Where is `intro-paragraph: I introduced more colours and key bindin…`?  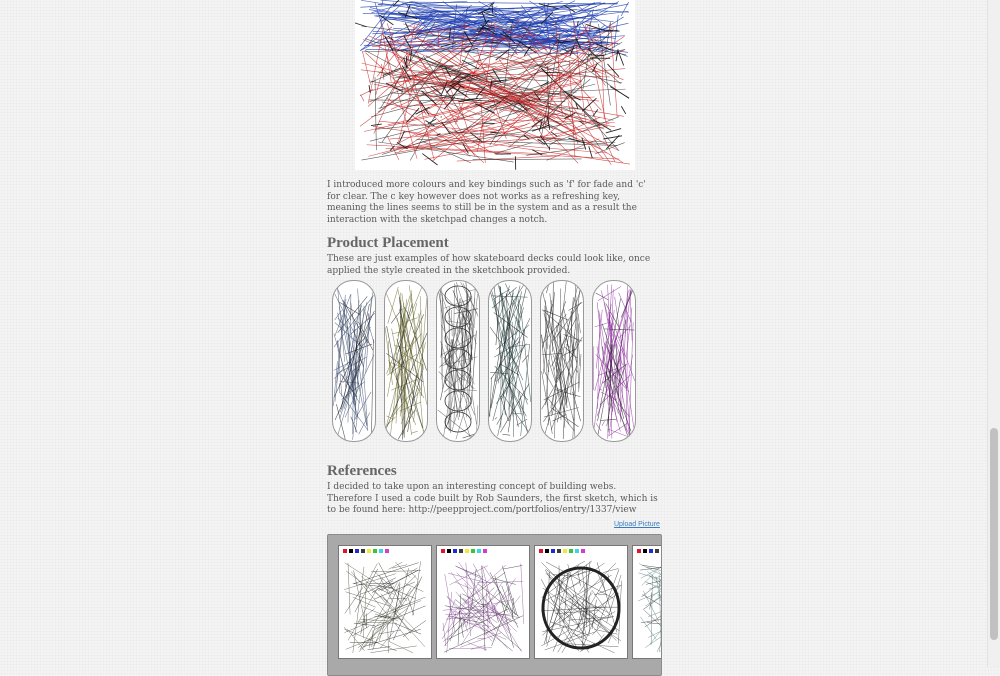
intro-paragraph: I introduced more colours and key bindin… is located at coordinates (493, 203).